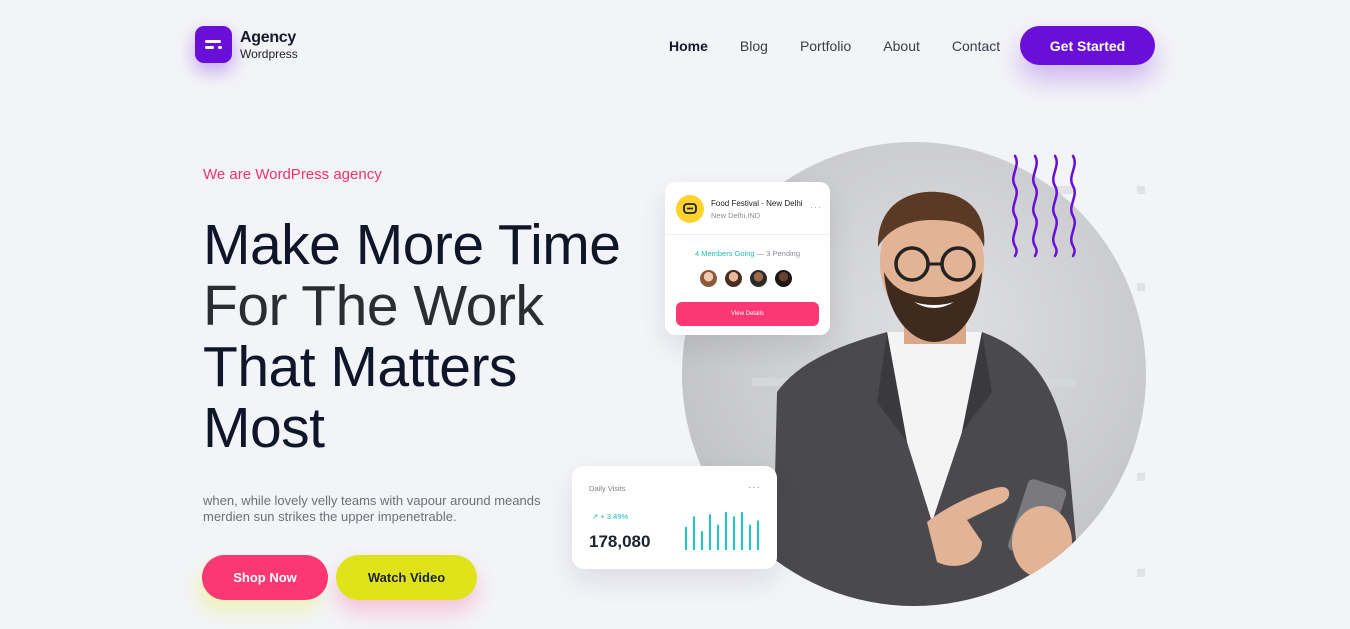 The height and width of the screenshot is (629, 1350). What do you see at coordinates (783, 253) in the screenshot?
I see `members-pending: 3 Pending` at bounding box center [783, 253].